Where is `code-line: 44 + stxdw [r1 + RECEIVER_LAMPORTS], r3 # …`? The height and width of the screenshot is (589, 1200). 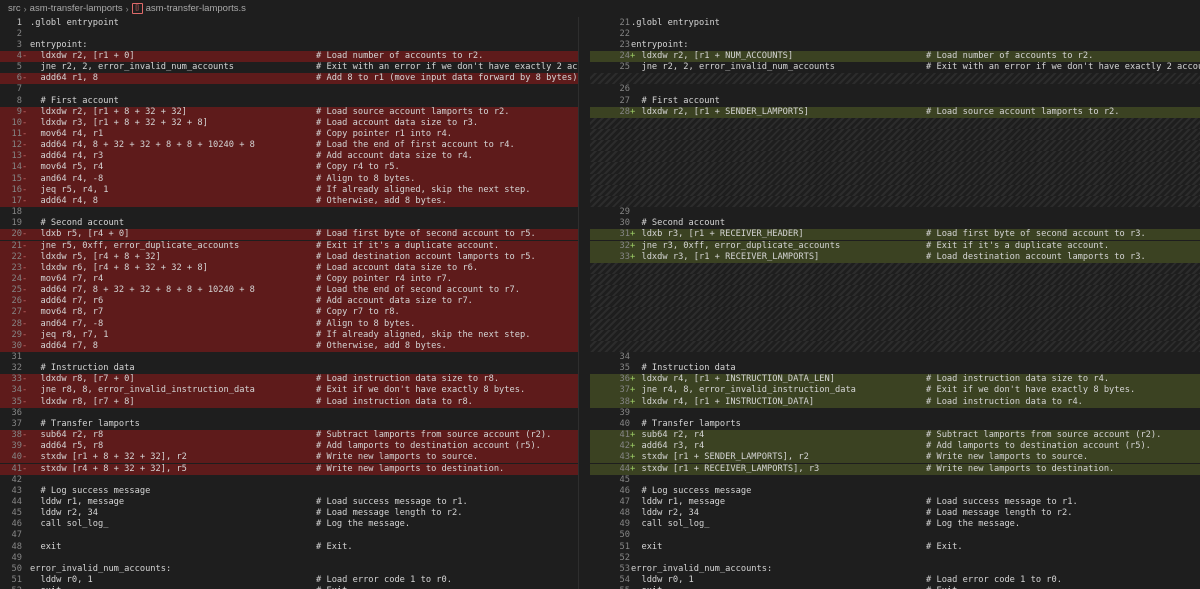 code-line: 44 + stxdw [r1 + RECEIVER_LAMPORTS], r3 # … is located at coordinates (895, 469).